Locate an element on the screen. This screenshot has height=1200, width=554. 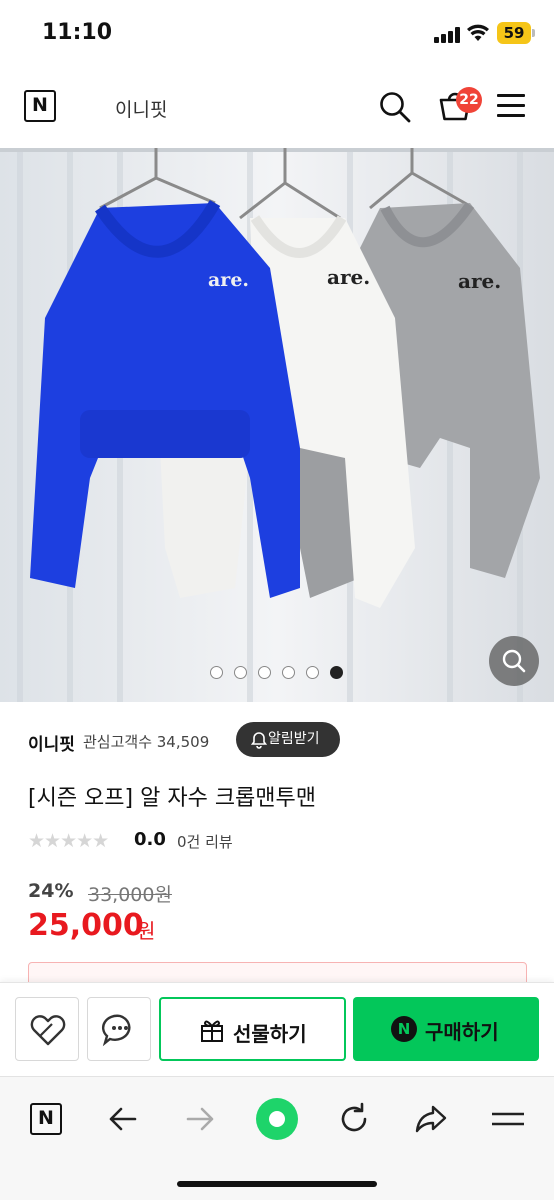
purchase-action-bar: 선물하기 N 구매하기 is located at coordinates (277, 1029).